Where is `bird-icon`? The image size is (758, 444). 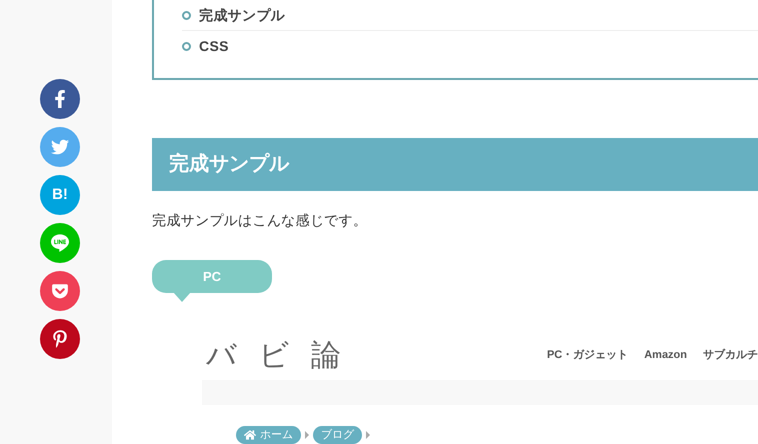 bird-icon is located at coordinates (60, 147).